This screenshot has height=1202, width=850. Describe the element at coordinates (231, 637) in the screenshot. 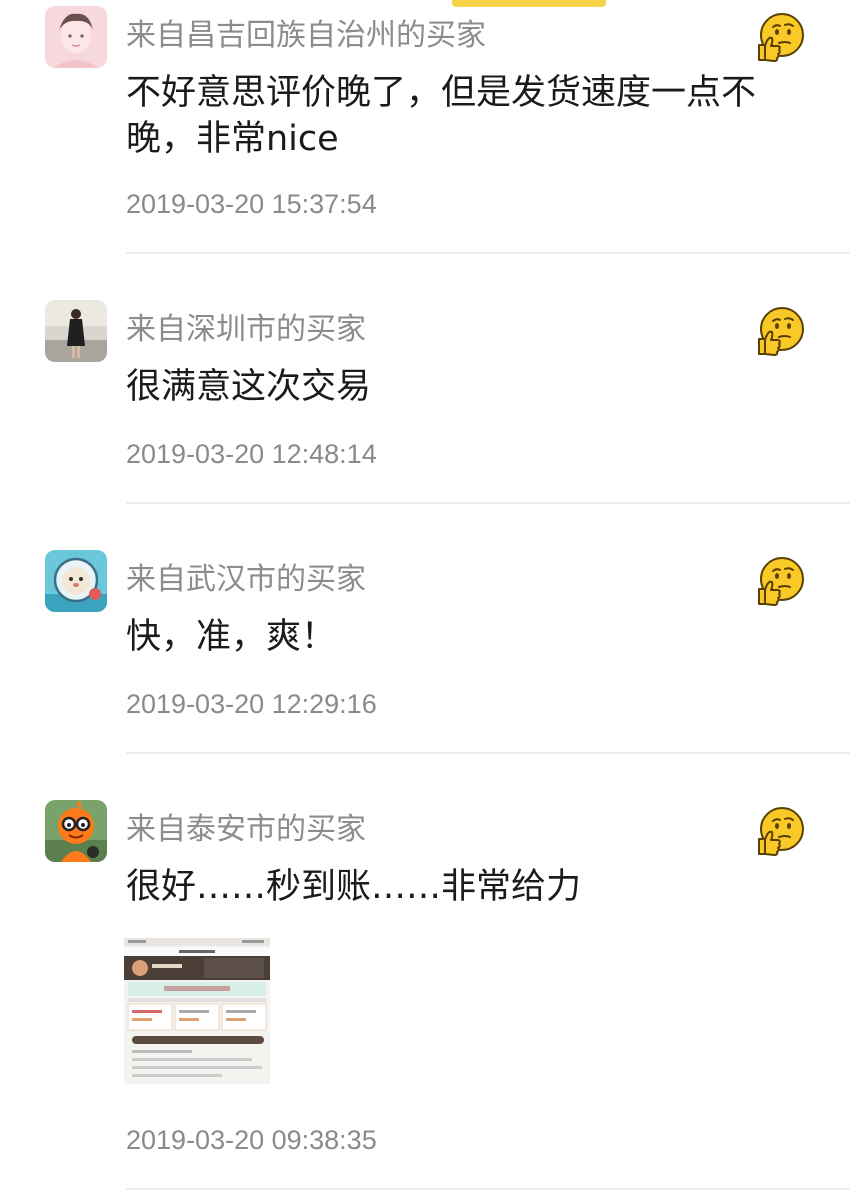

I see `review-comment: 快，准，爽！` at that location.